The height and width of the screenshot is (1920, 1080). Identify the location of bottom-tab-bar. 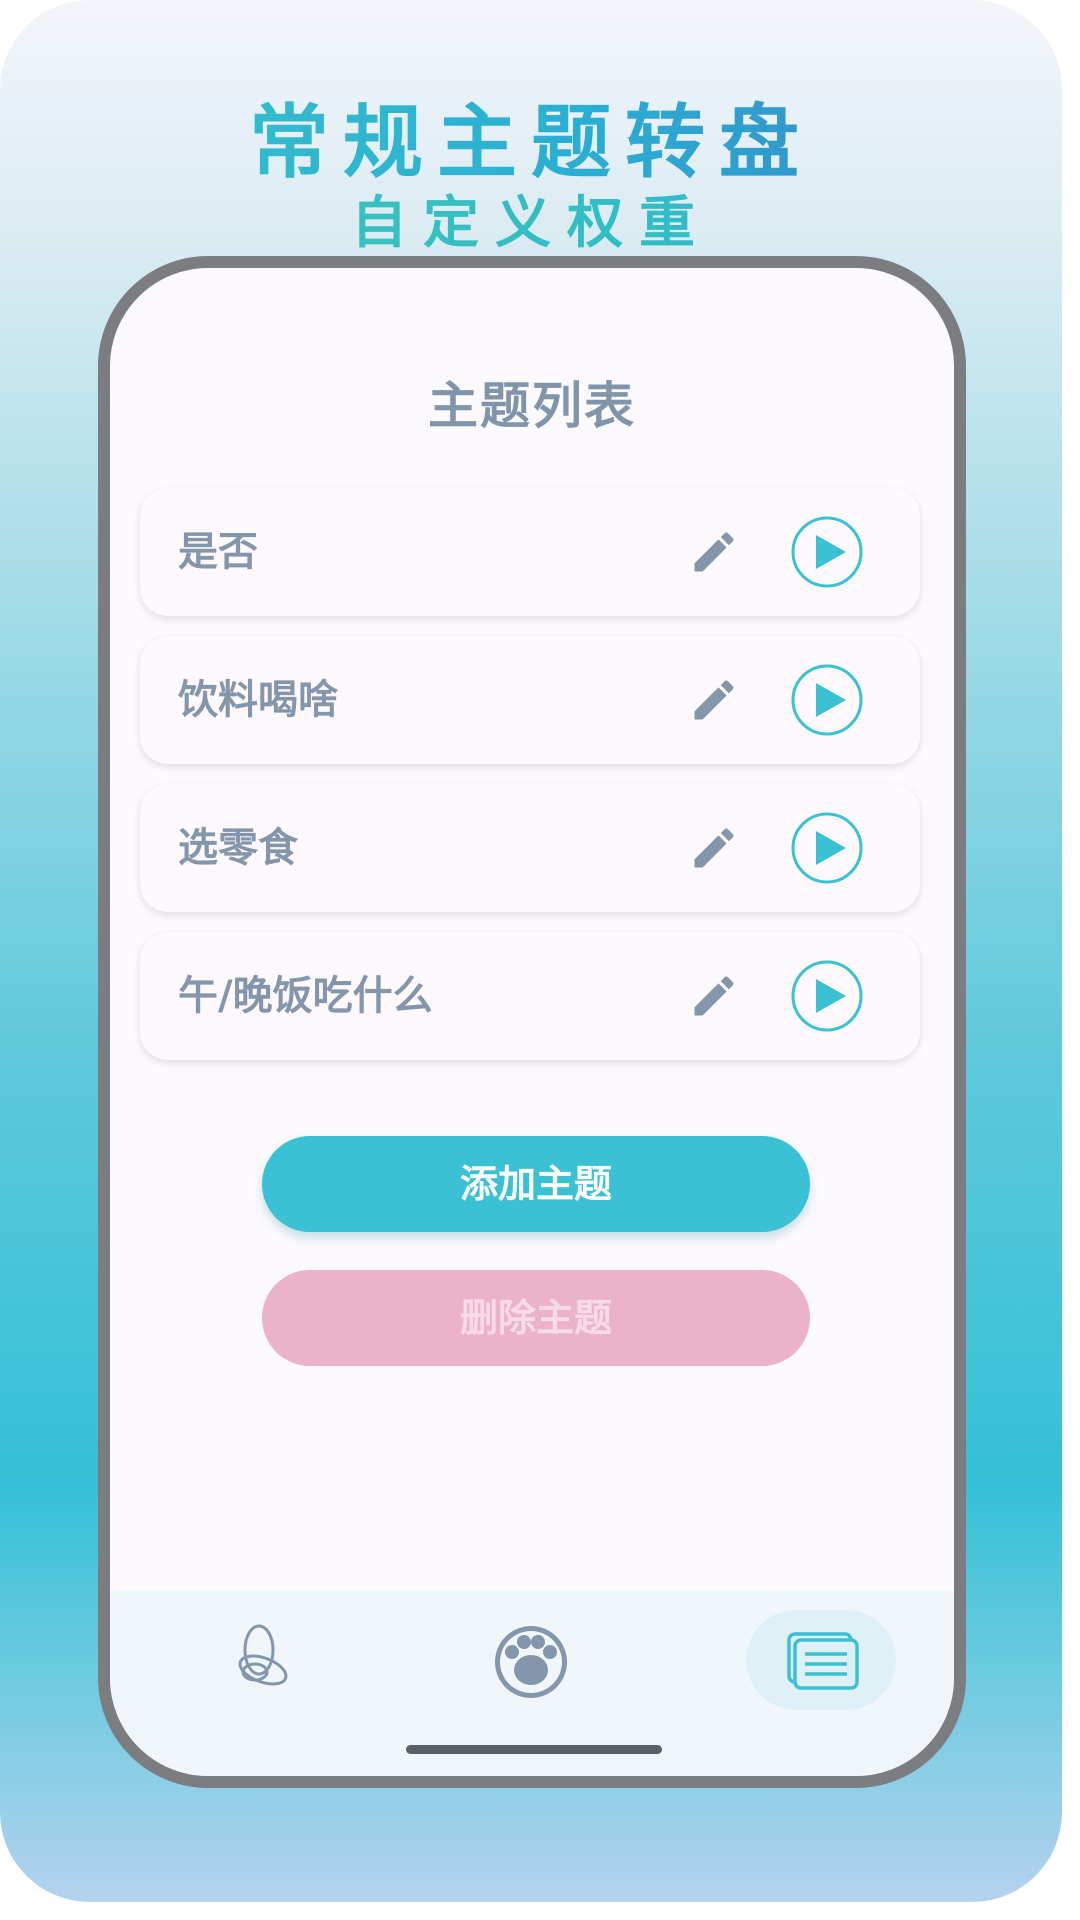
(532, 1683).